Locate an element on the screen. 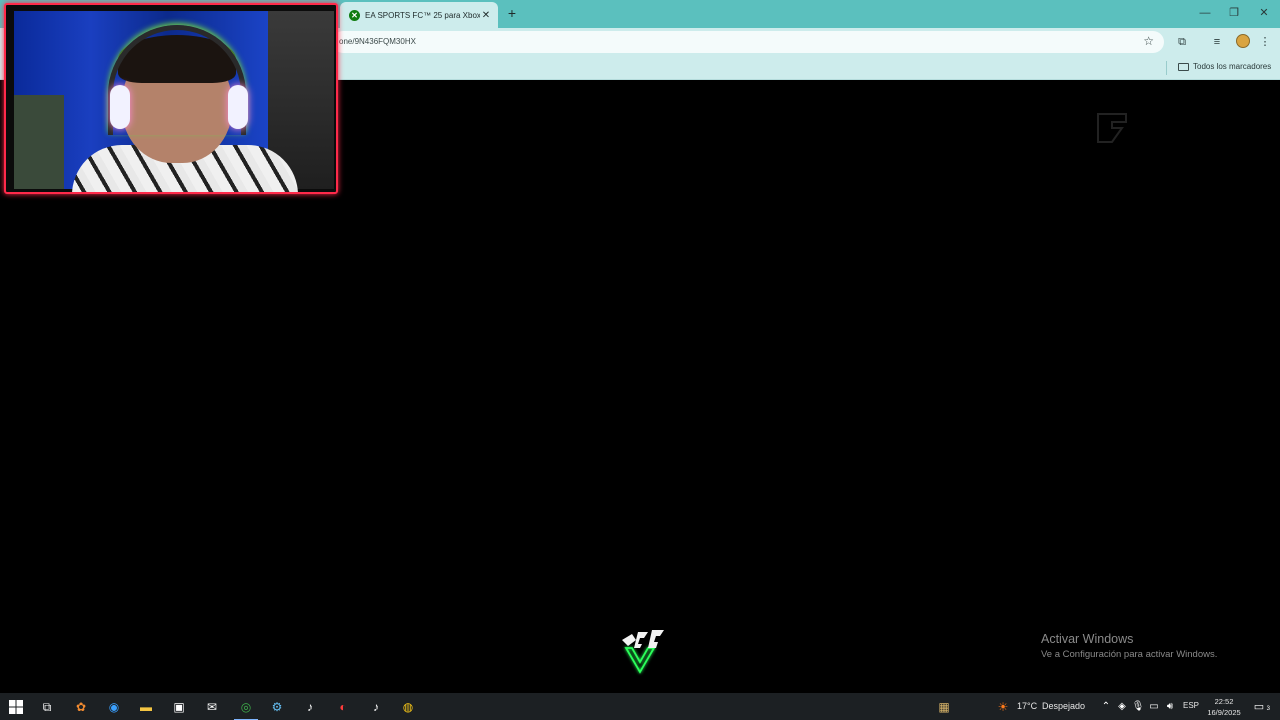 Image resolution: width=1280 pixels, height=720 pixels. app-yellow-icon: ◍ is located at coordinates (408, 707).